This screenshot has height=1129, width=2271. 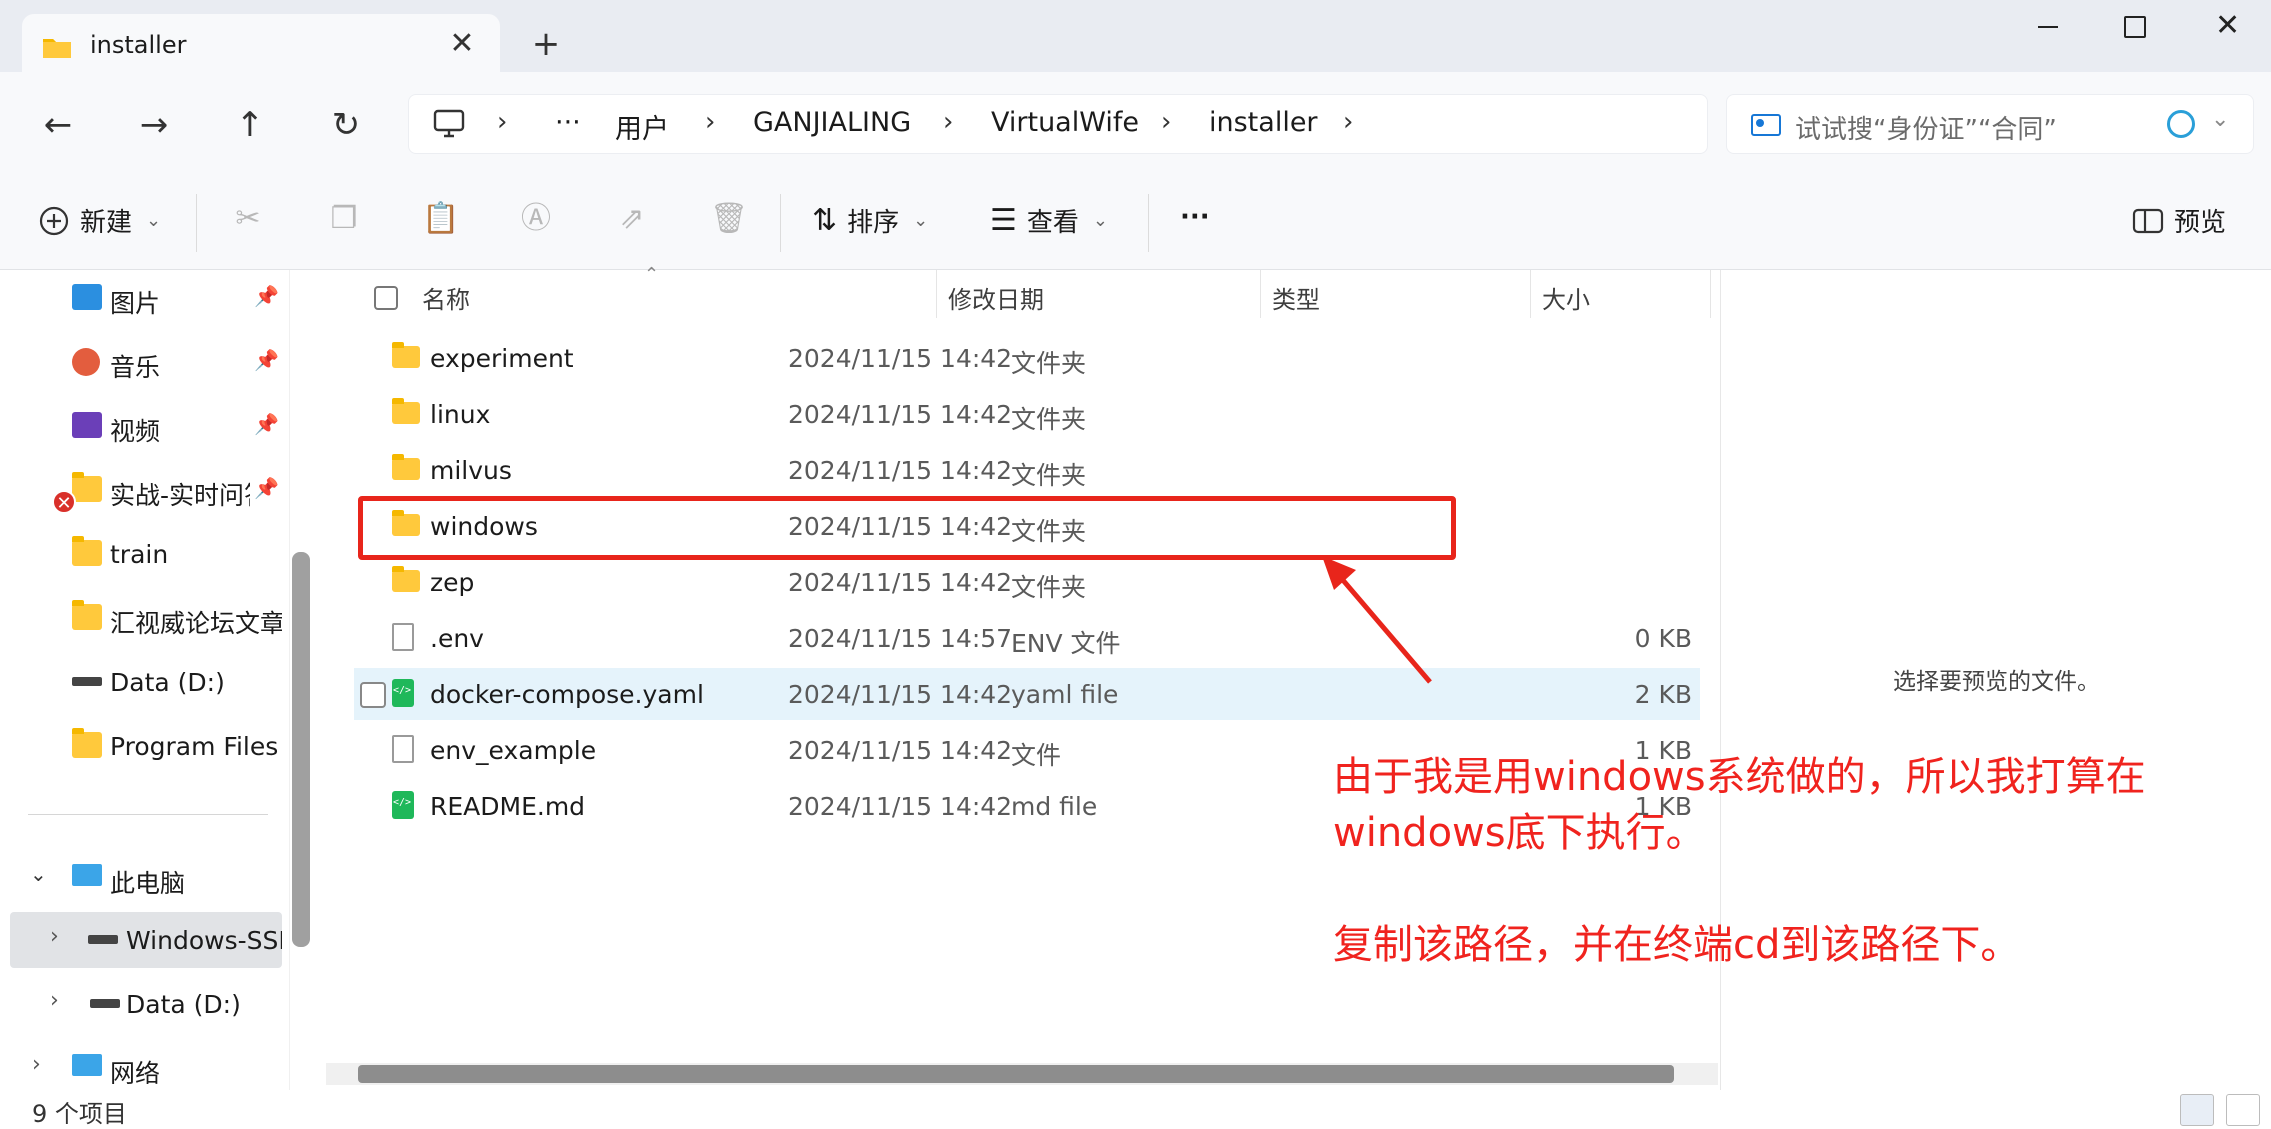 I want to click on annotation-line-1: 由于我是用windows系统做的，所以我打算在, so click(x=1739, y=777).